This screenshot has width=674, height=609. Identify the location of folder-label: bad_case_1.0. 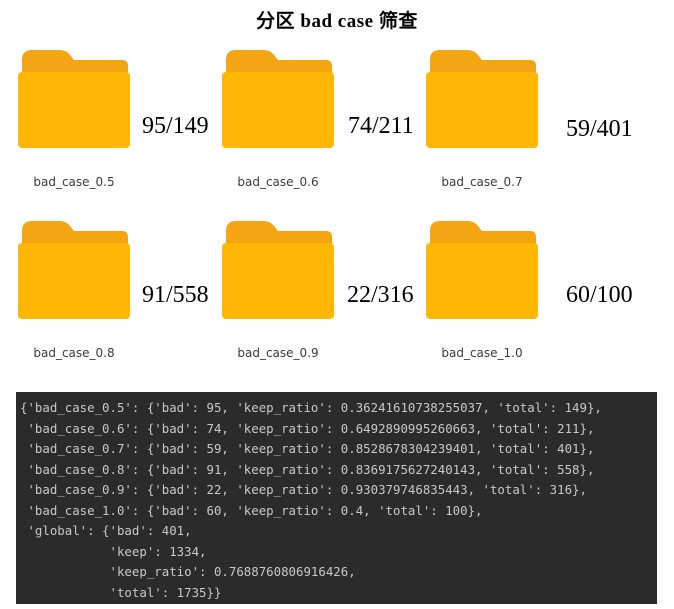
(482, 353).